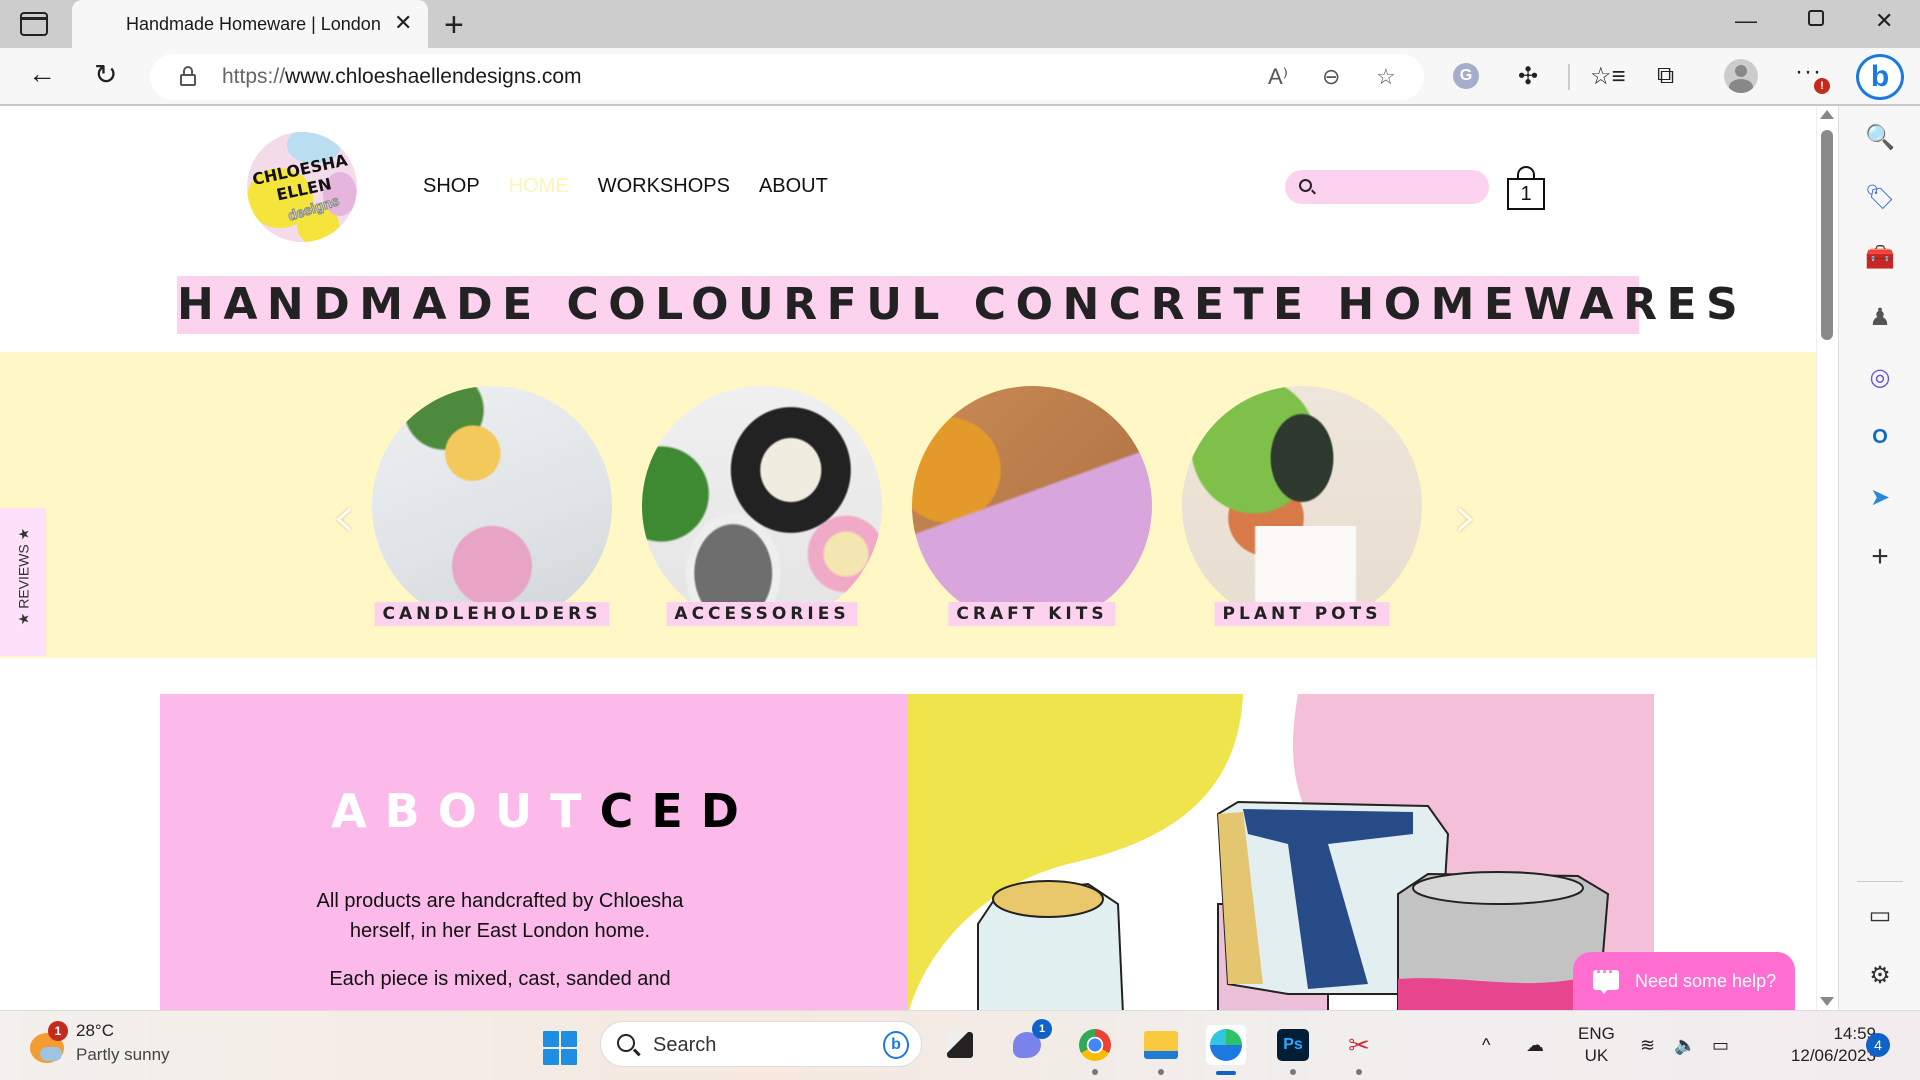 The height and width of the screenshot is (1080, 1920). I want to click on browser-tab: Handmade Homeware | London ✕, so click(250, 24).